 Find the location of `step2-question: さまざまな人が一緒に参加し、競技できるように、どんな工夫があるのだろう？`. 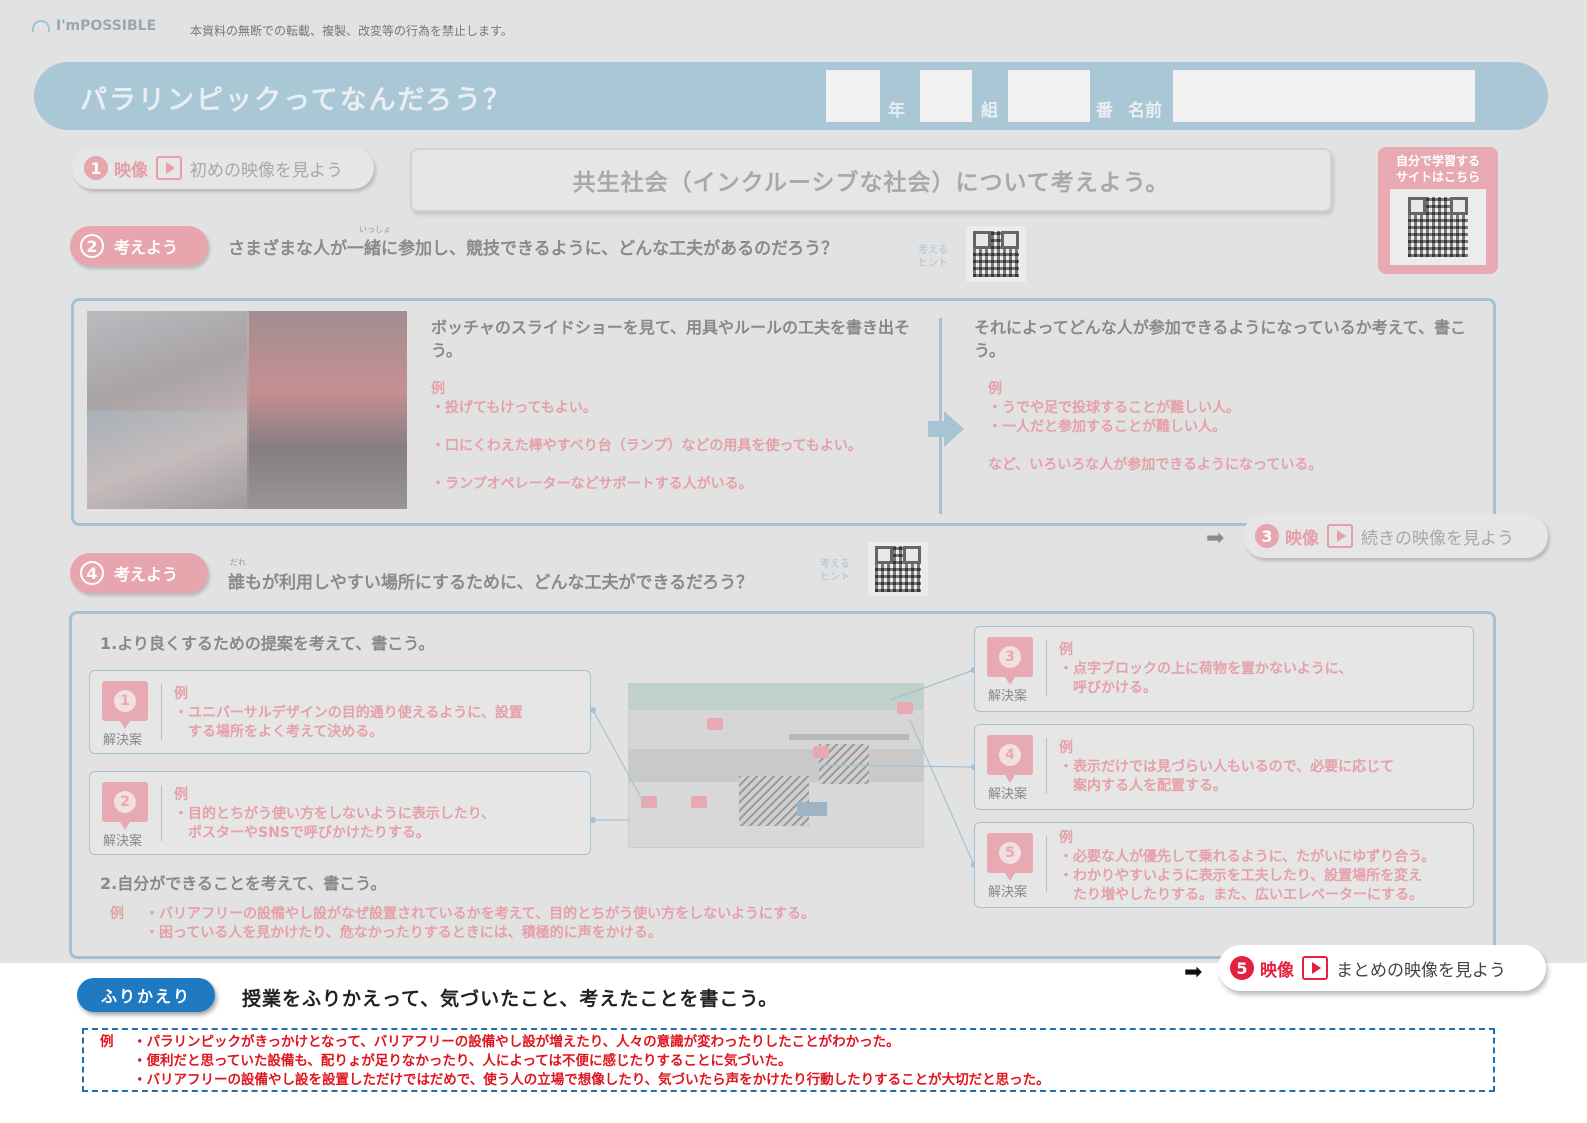

step2-question: さまざまな人が一緒に参加し、競技できるように、どんな工夫があるのだろう？ is located at coordinates (533, 249).